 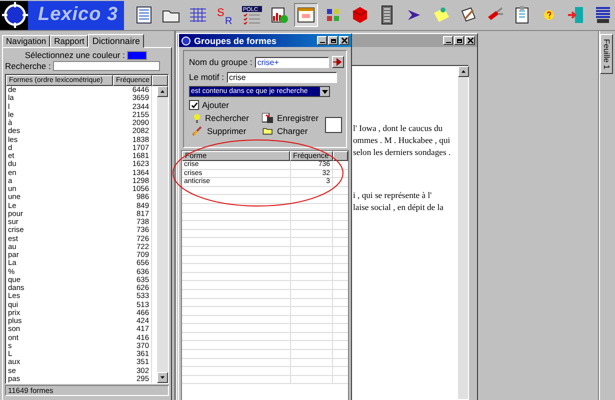 I want to click on search-field, so click(x=106, y=66).